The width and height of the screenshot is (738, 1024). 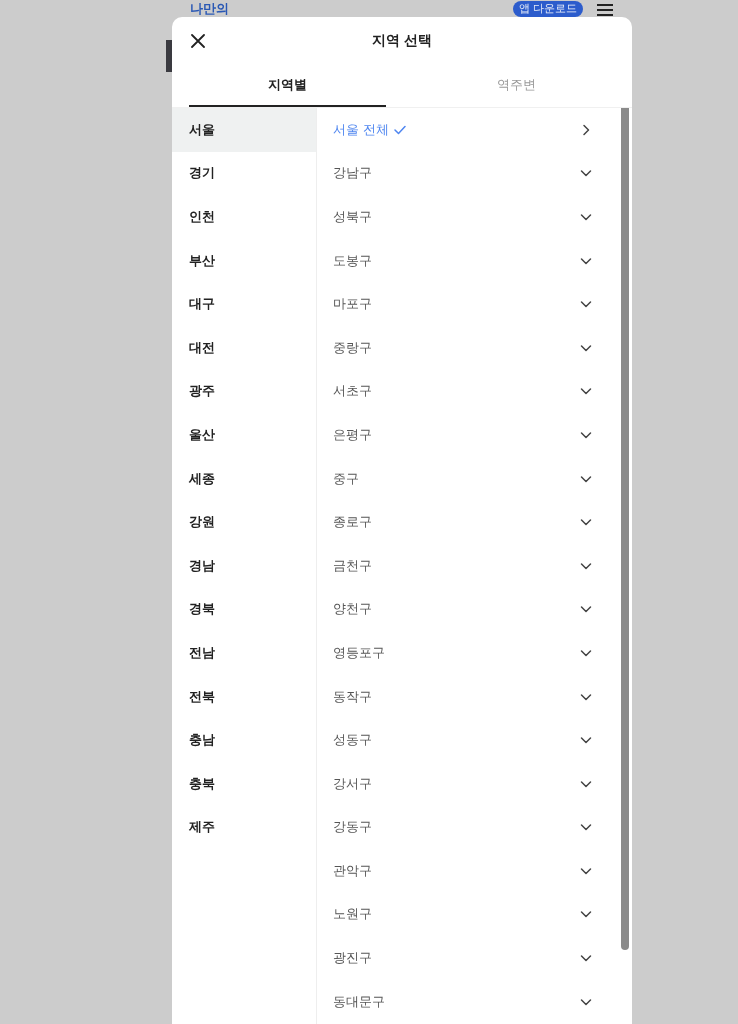 What do you see at coordinates (466, 958) in the screenshot?
I see `district-item: 광진구` at bounding box center [466, 958].